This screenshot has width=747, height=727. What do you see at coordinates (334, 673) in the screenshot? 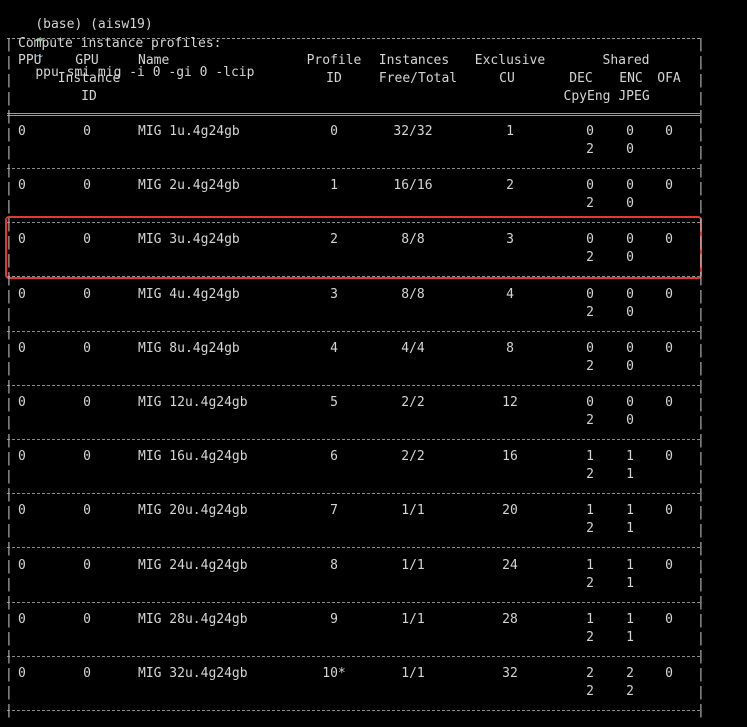
I see `cell-profile-id: 10*` at bounding box center [334, 673].